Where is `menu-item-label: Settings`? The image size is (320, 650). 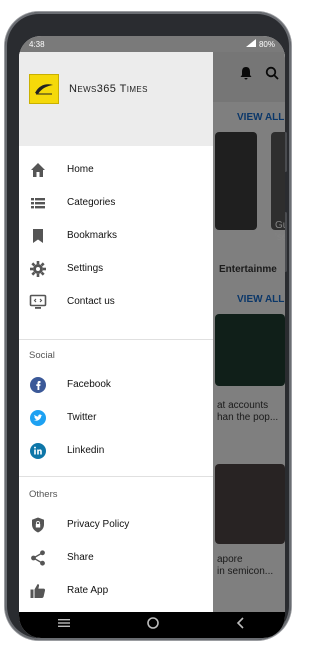
menu-item-label: Settings is located at coordinates (85, 268).